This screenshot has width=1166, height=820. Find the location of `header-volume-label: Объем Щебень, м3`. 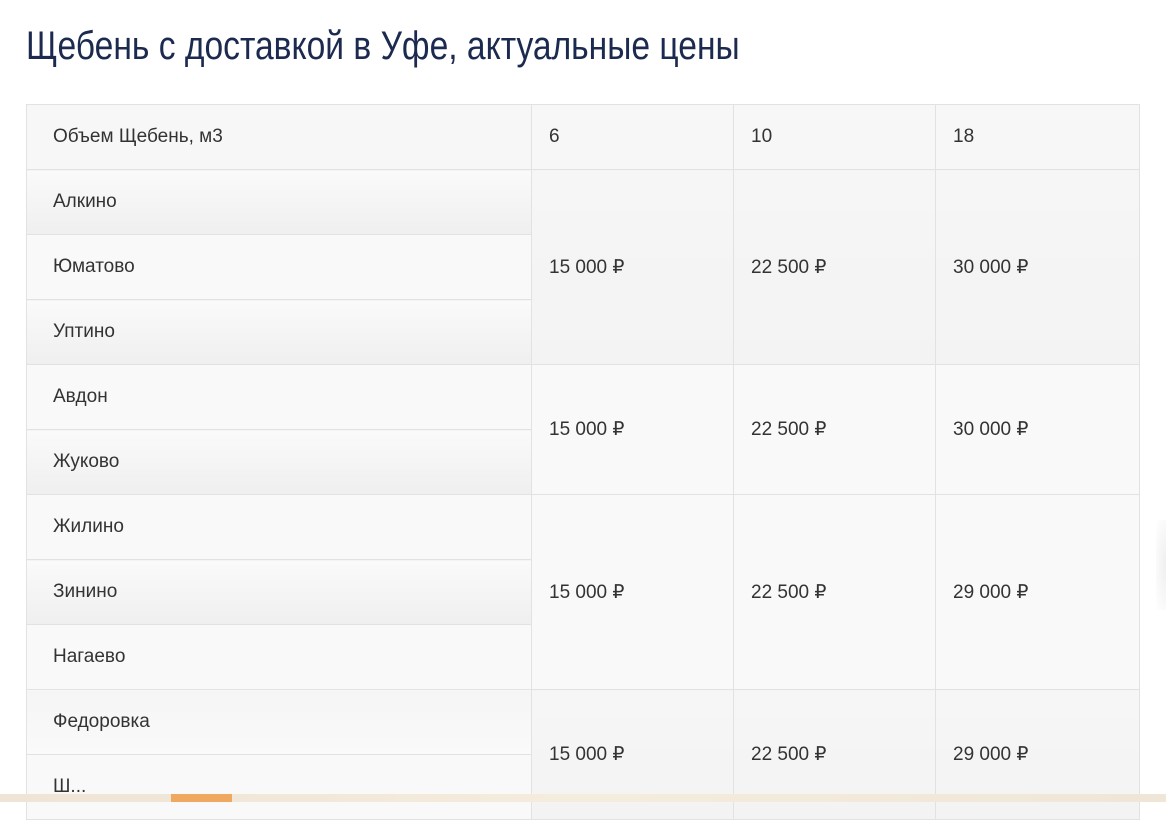

header-volume-label: Объем Щебень, м3 is located at coordinates (279, 137).